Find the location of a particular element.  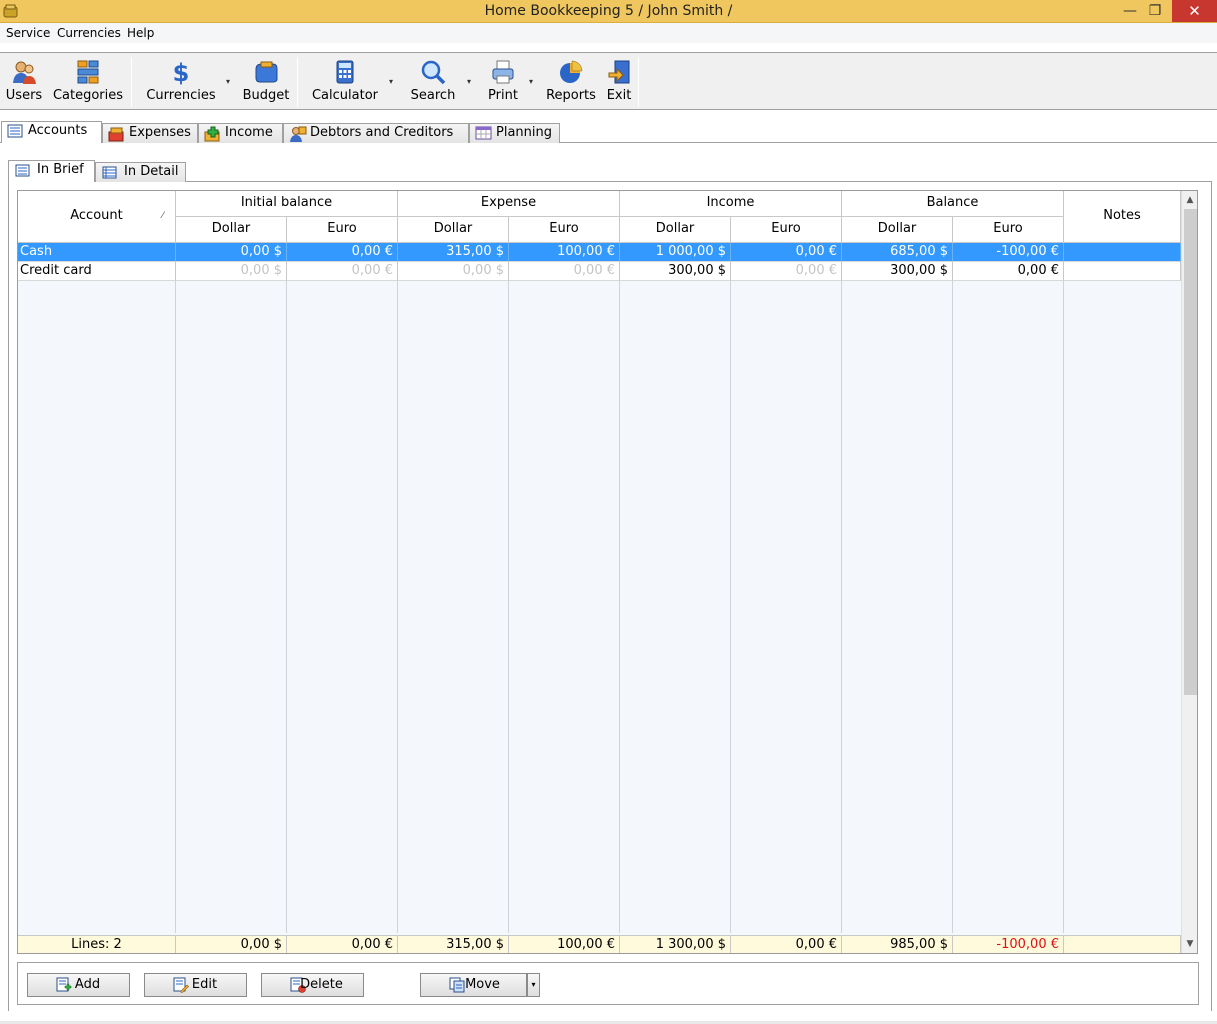

exit-label: Exit is located at coordinates (619, 95).